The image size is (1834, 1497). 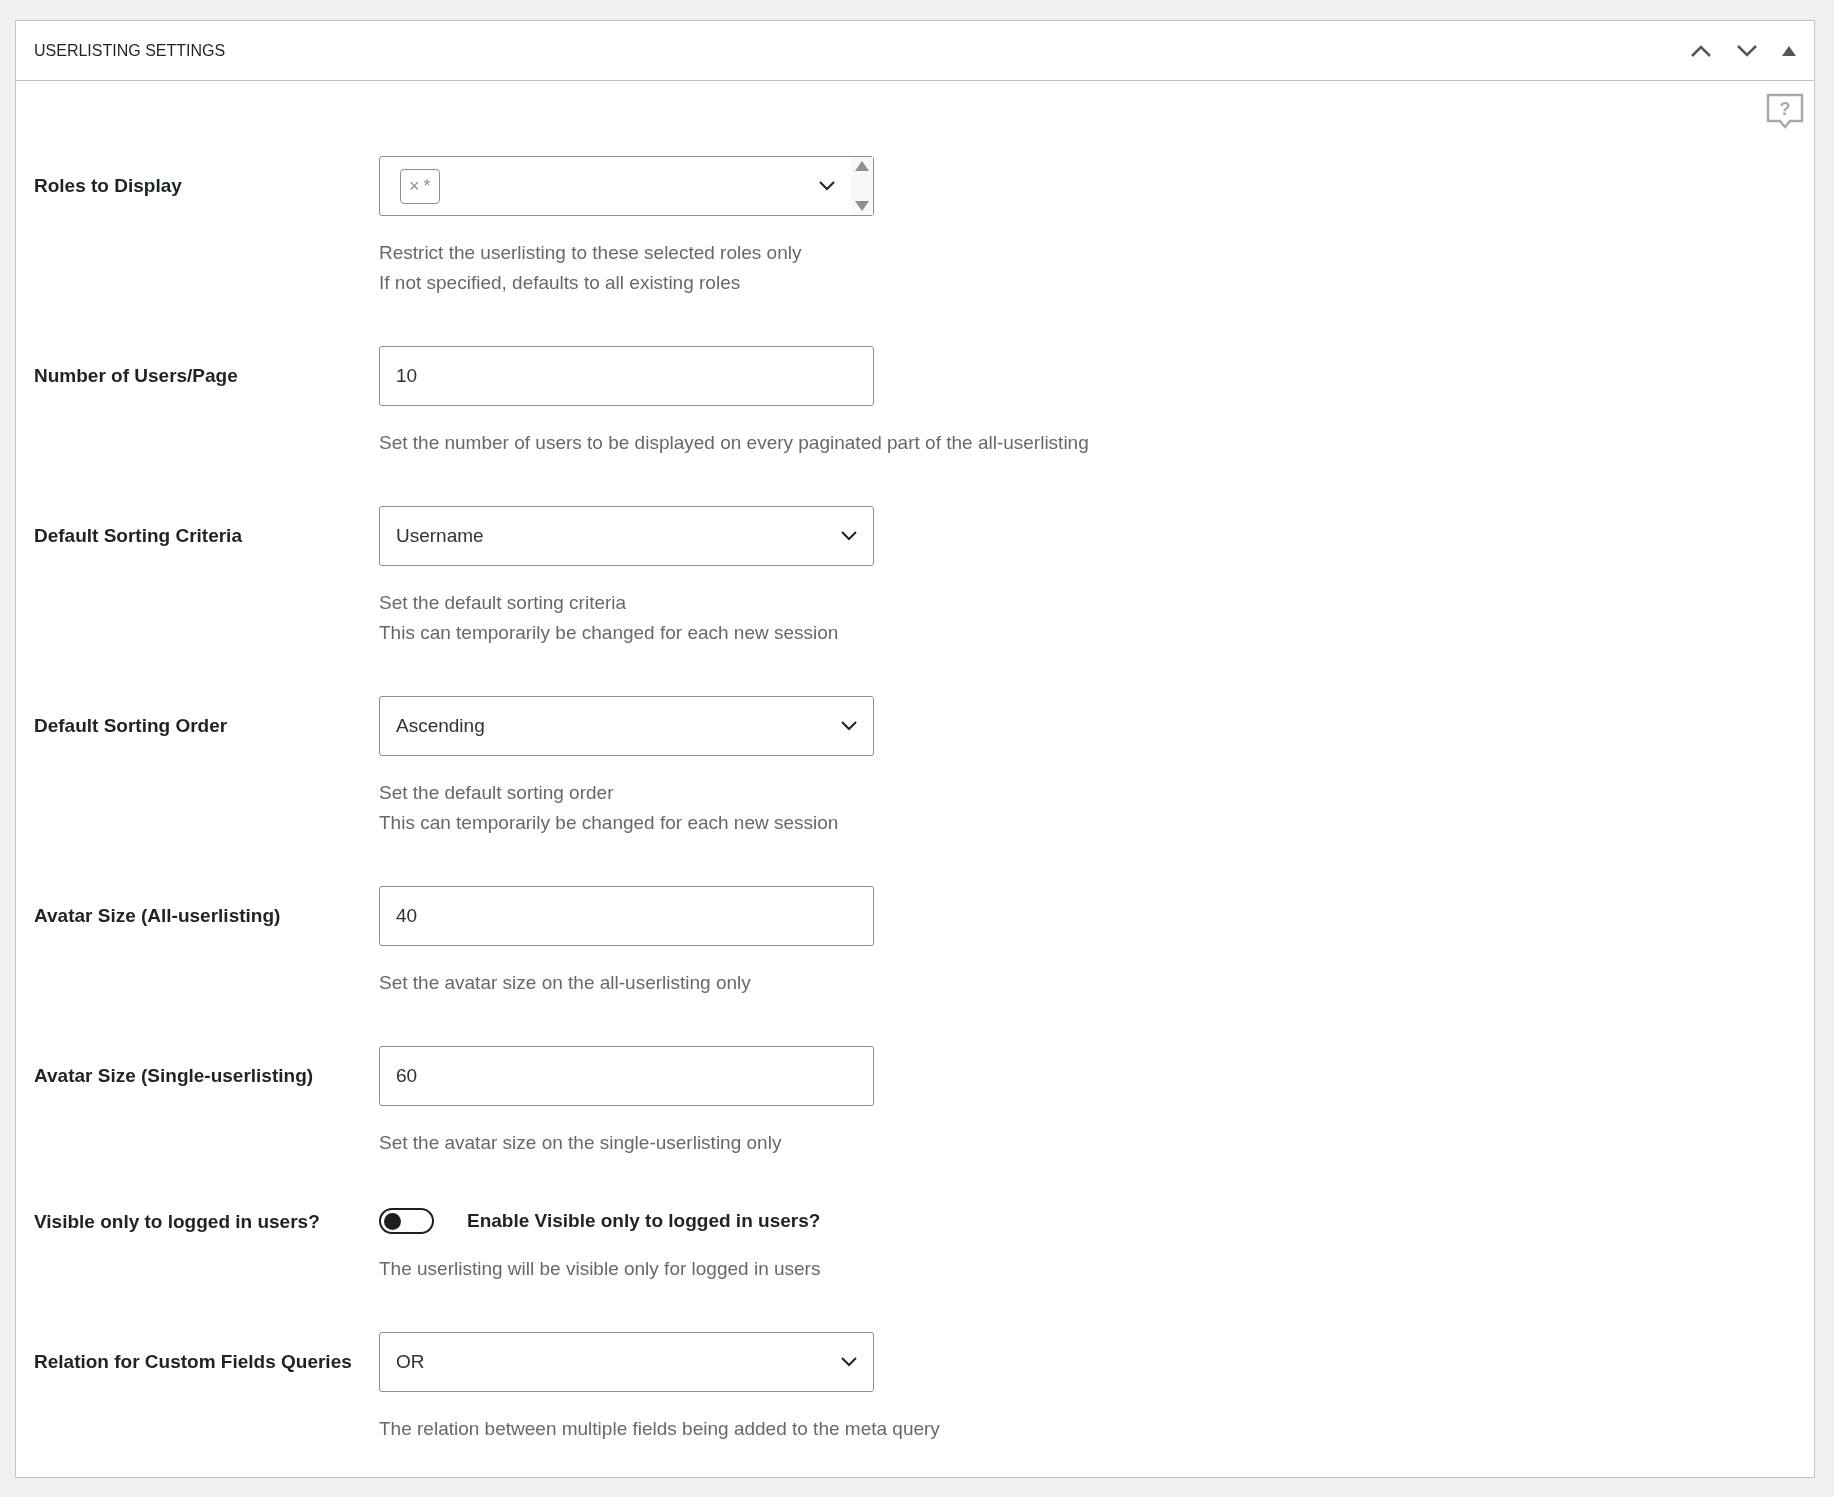 What do you see at coordinates (406, 1221) in the screenshot?
I see `toggle-switch` at bounding box center [406, 1221].